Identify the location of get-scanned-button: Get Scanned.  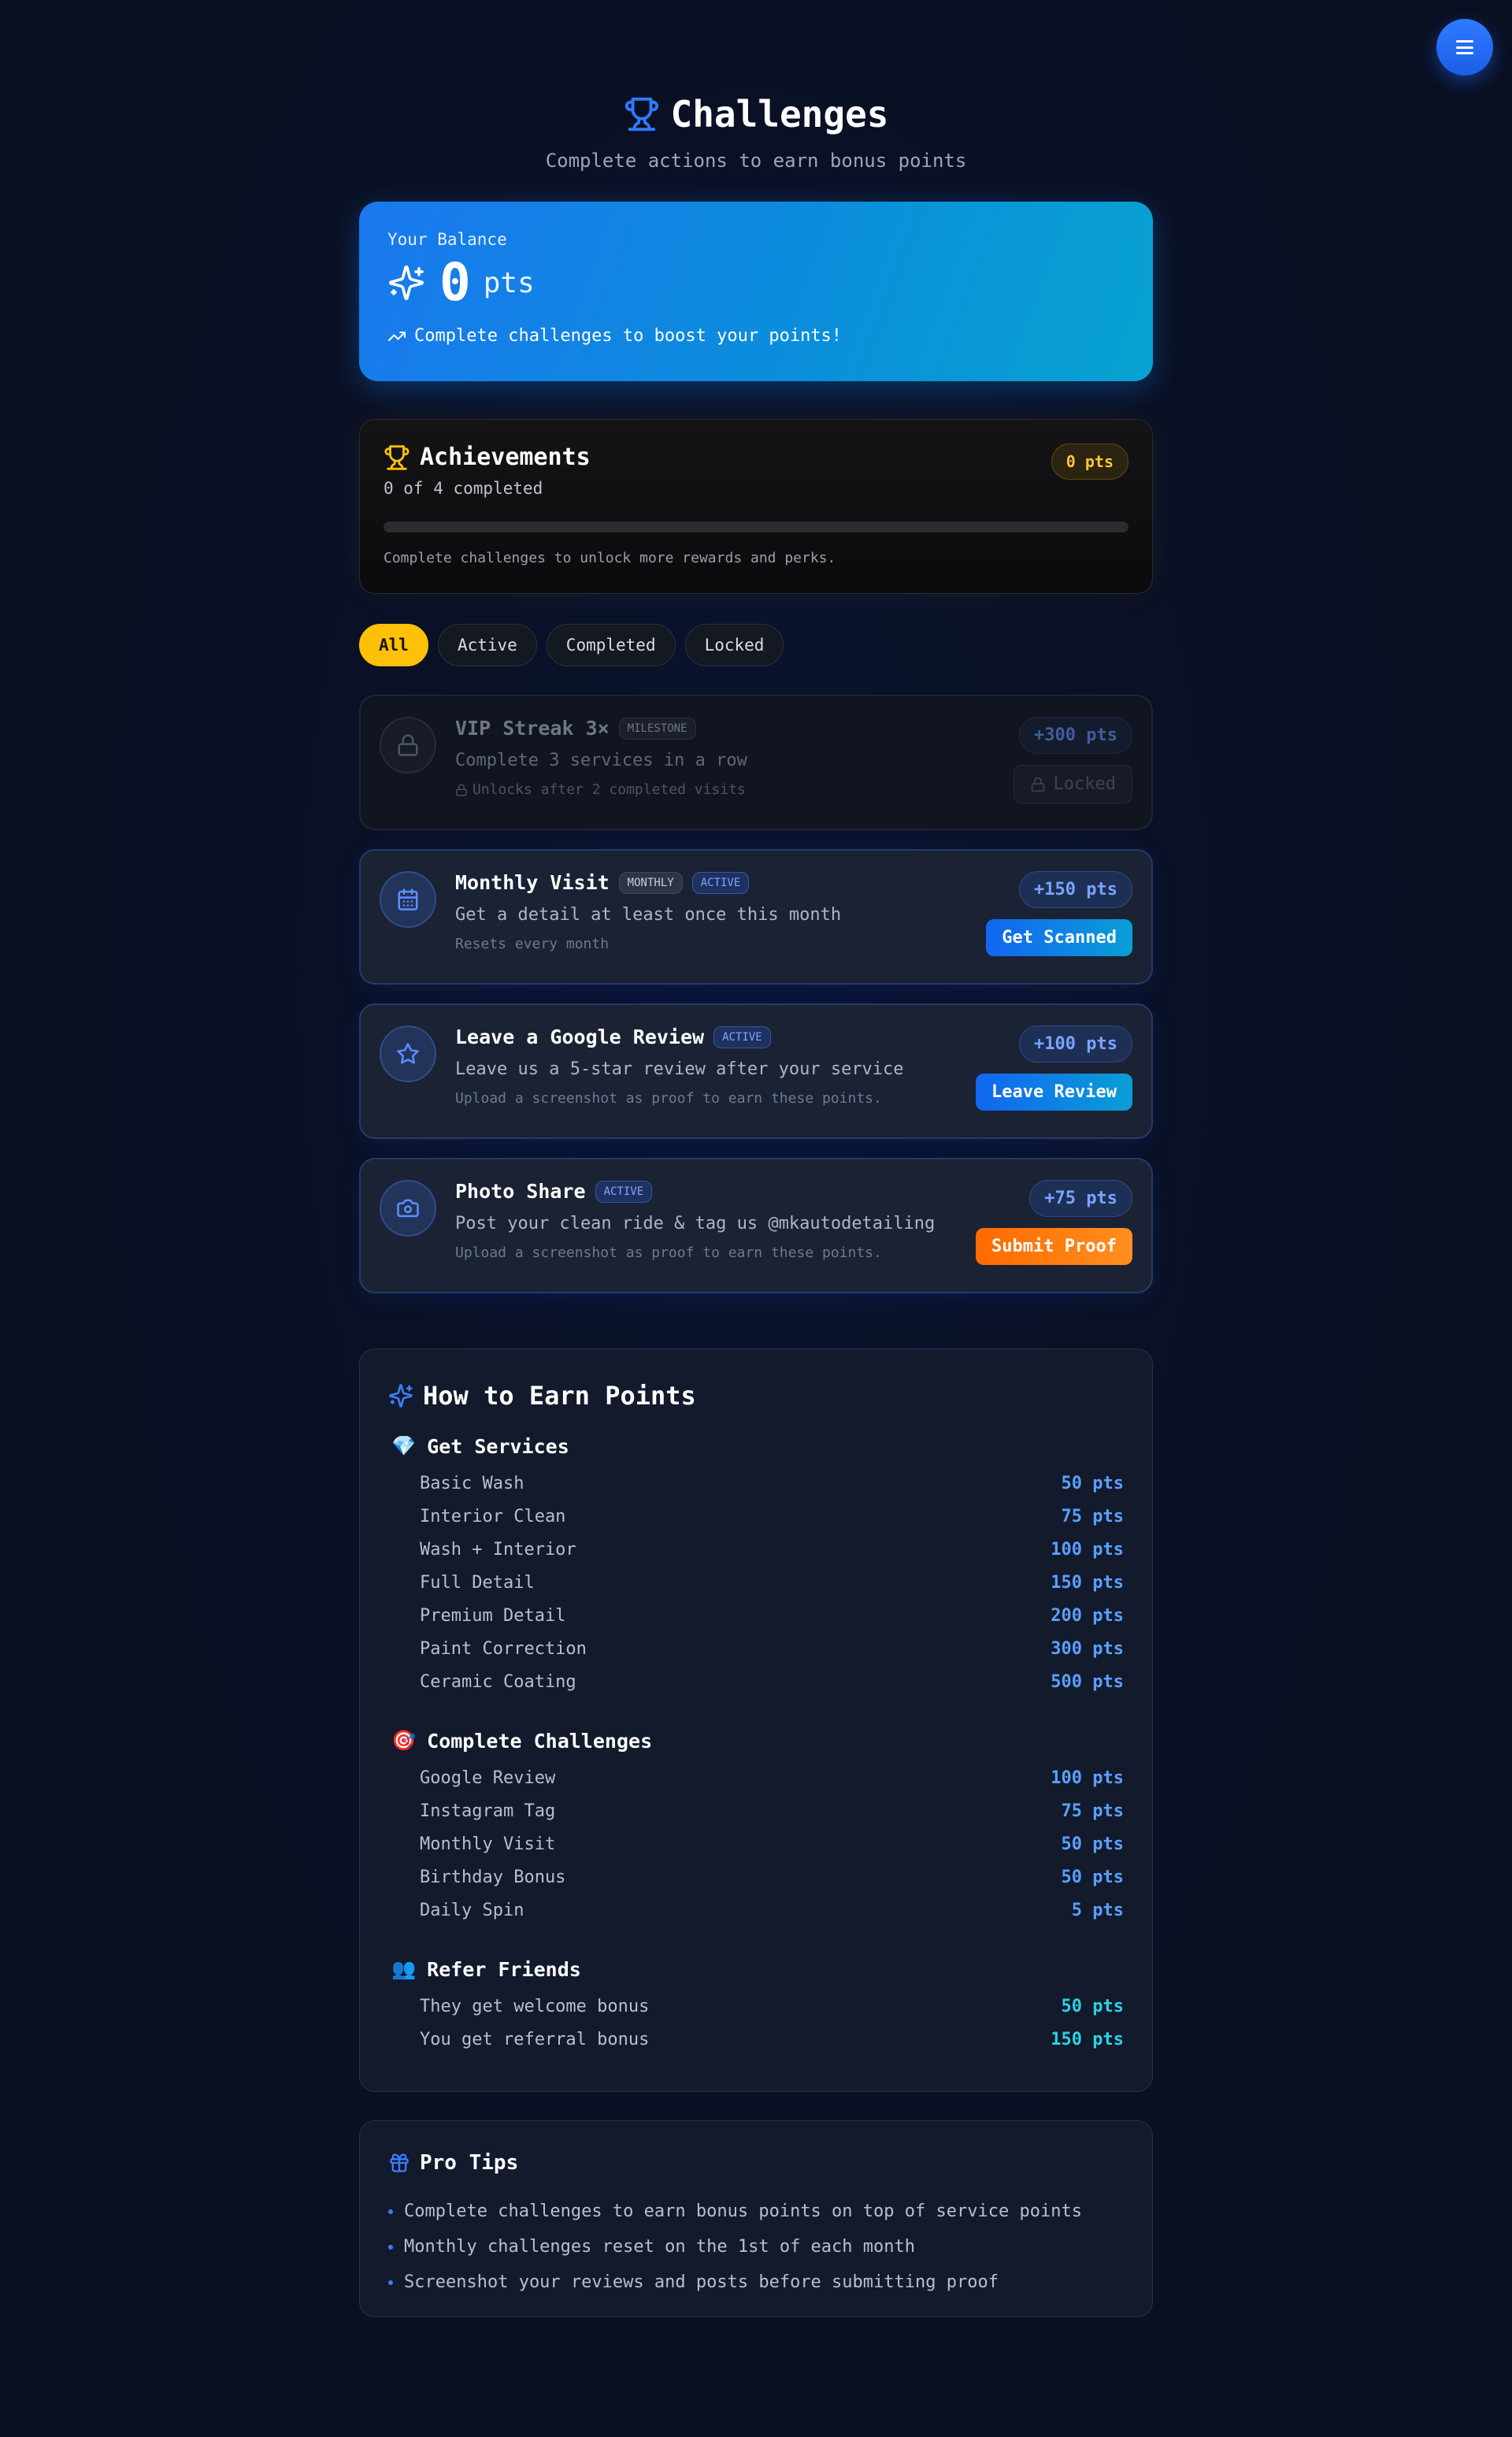
(1059, 938).